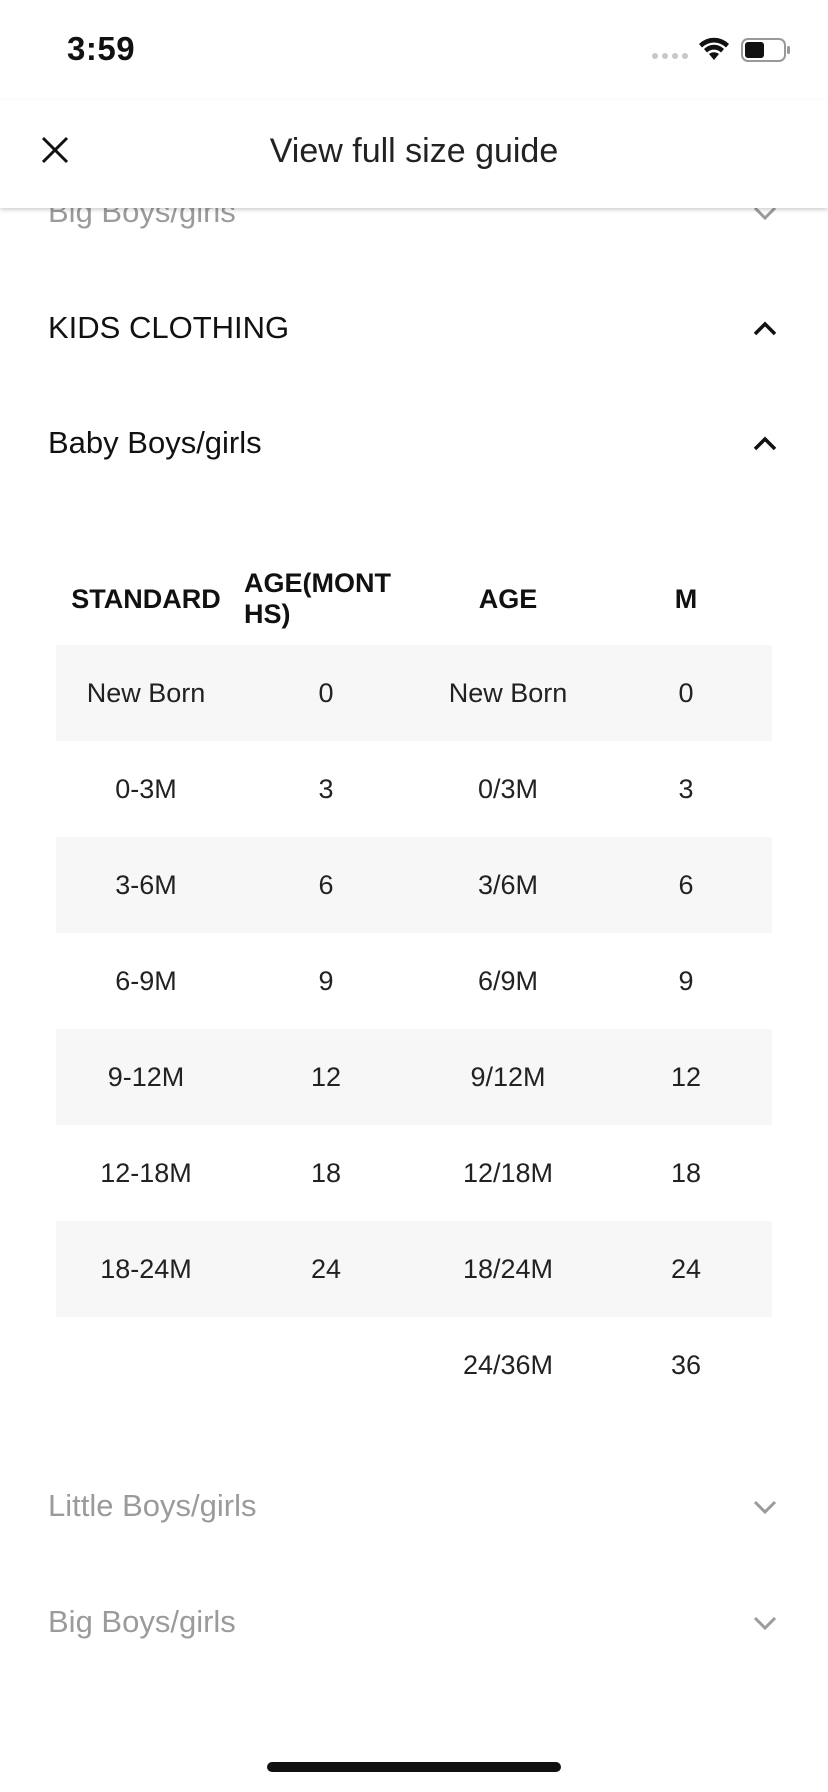 This screenshot has height=1792, width=828. I want to click on table-cell: 3/6M, so click(508, 884).